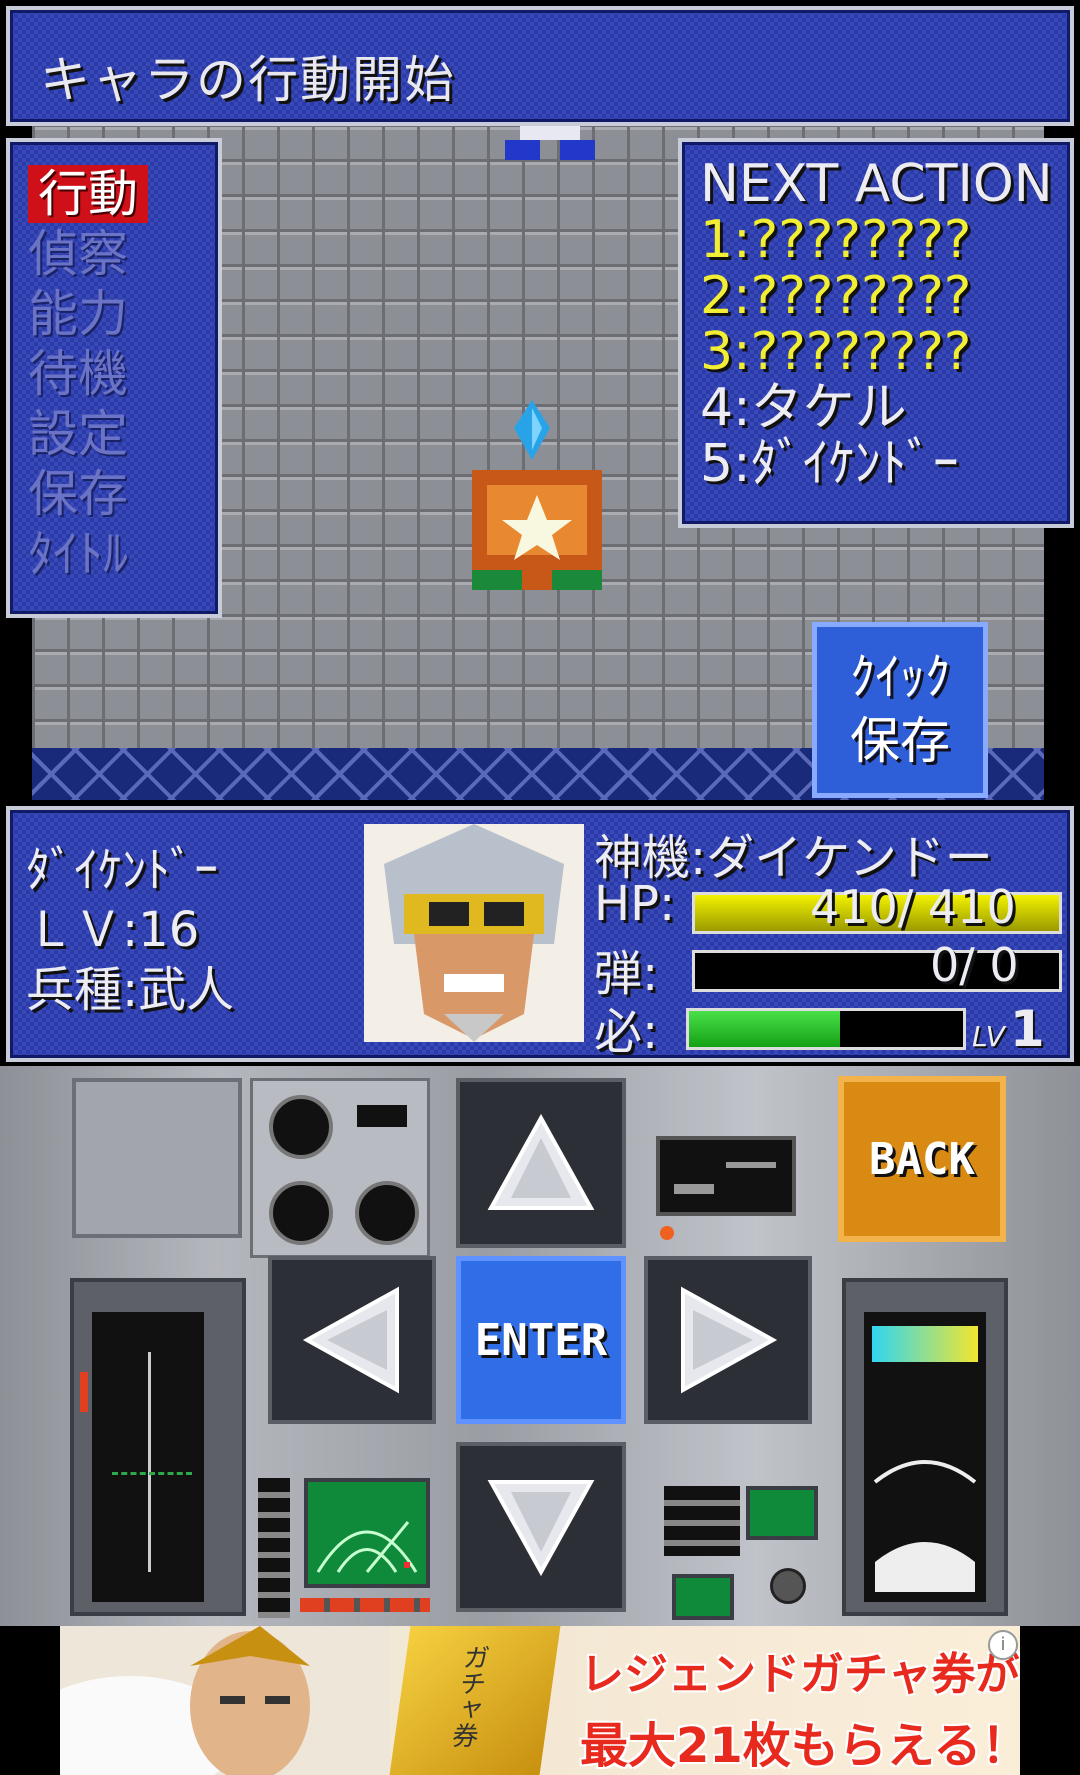 The width and height of the screenshot is (1080, 1775). I want to click on menu-item: 待機, so click(123, 374).